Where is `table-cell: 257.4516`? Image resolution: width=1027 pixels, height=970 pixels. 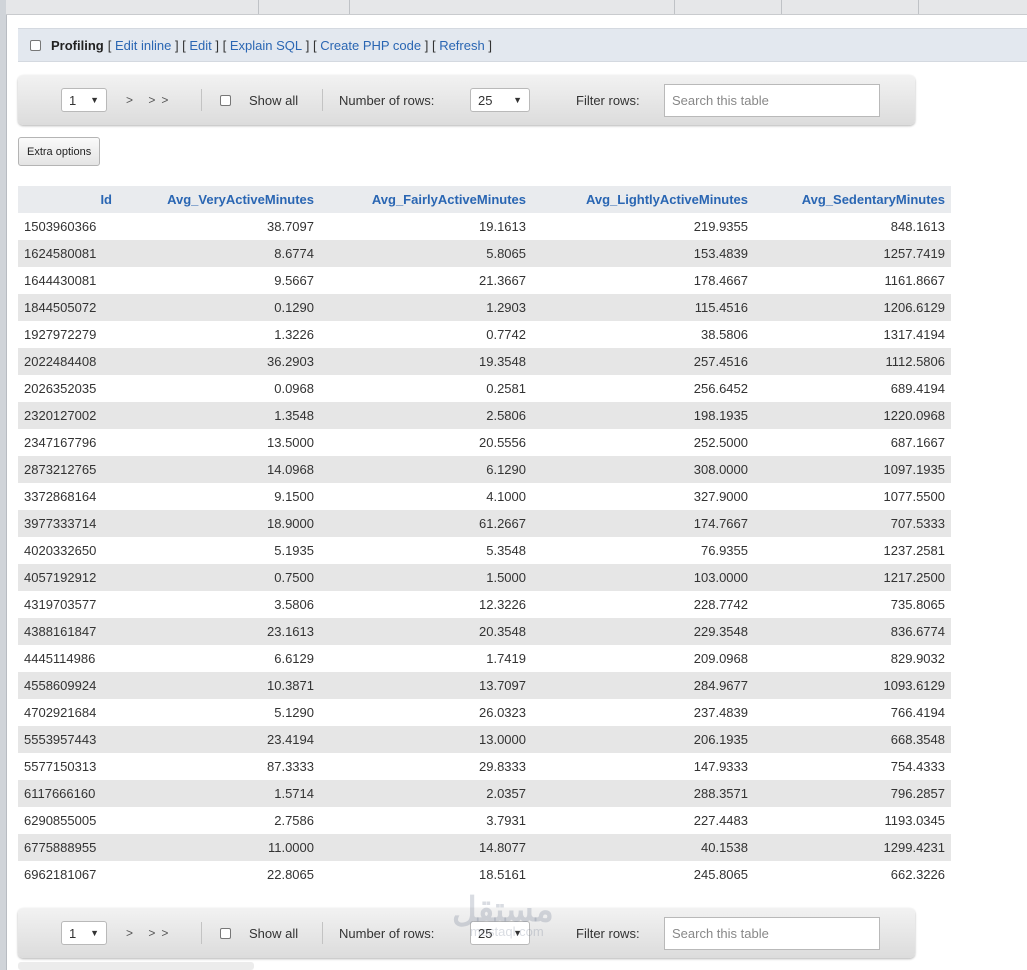
table-cell: 257.4516 is located at coordinates (643, 361).